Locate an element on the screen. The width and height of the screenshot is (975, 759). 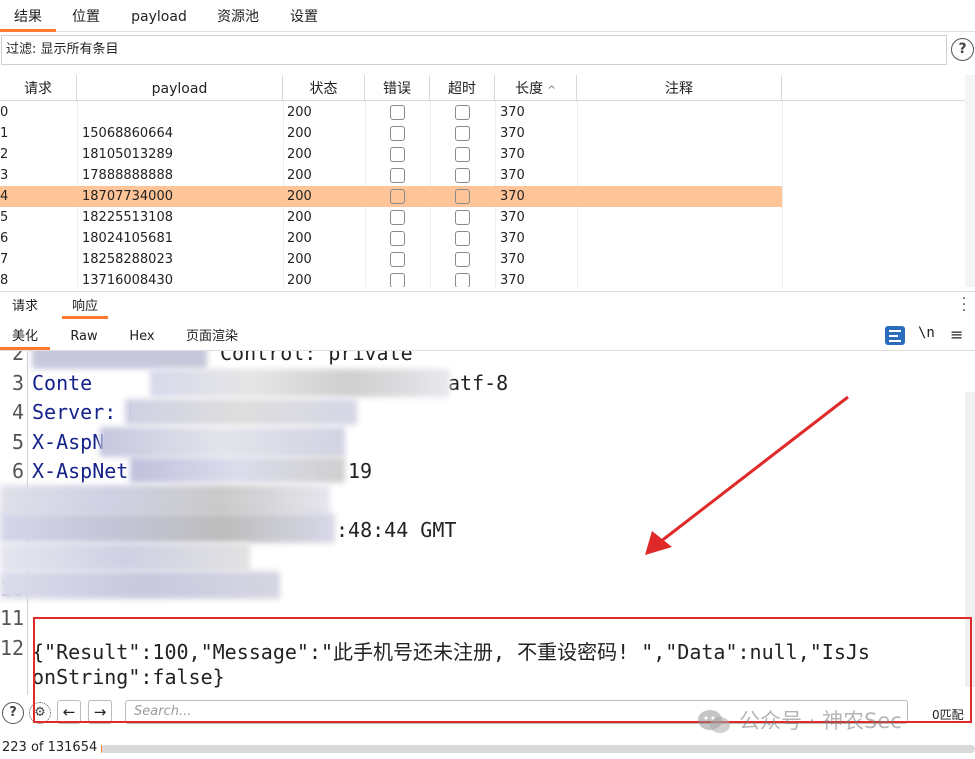
table-row: 0 200 370 is located at coordinates (391, 112).